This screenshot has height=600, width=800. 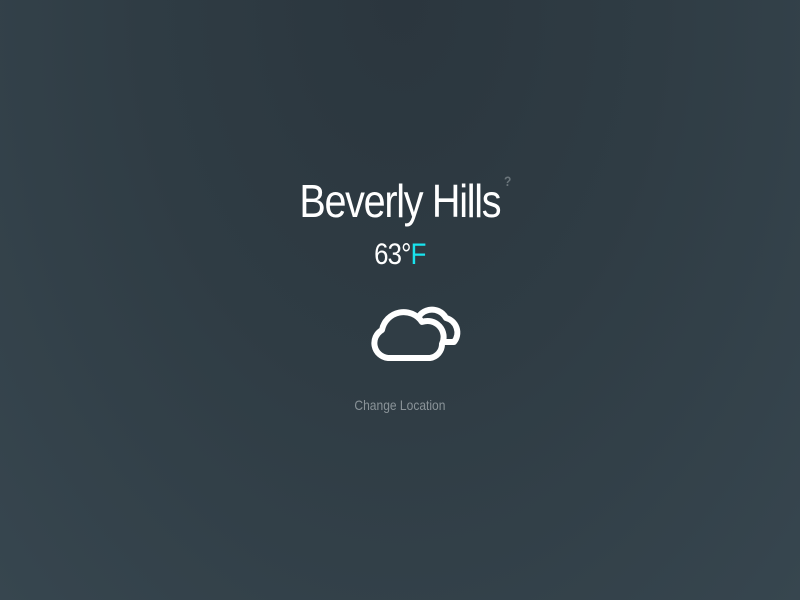 I want to click on change-location-label: Change Location, so click(x=400, y=405).